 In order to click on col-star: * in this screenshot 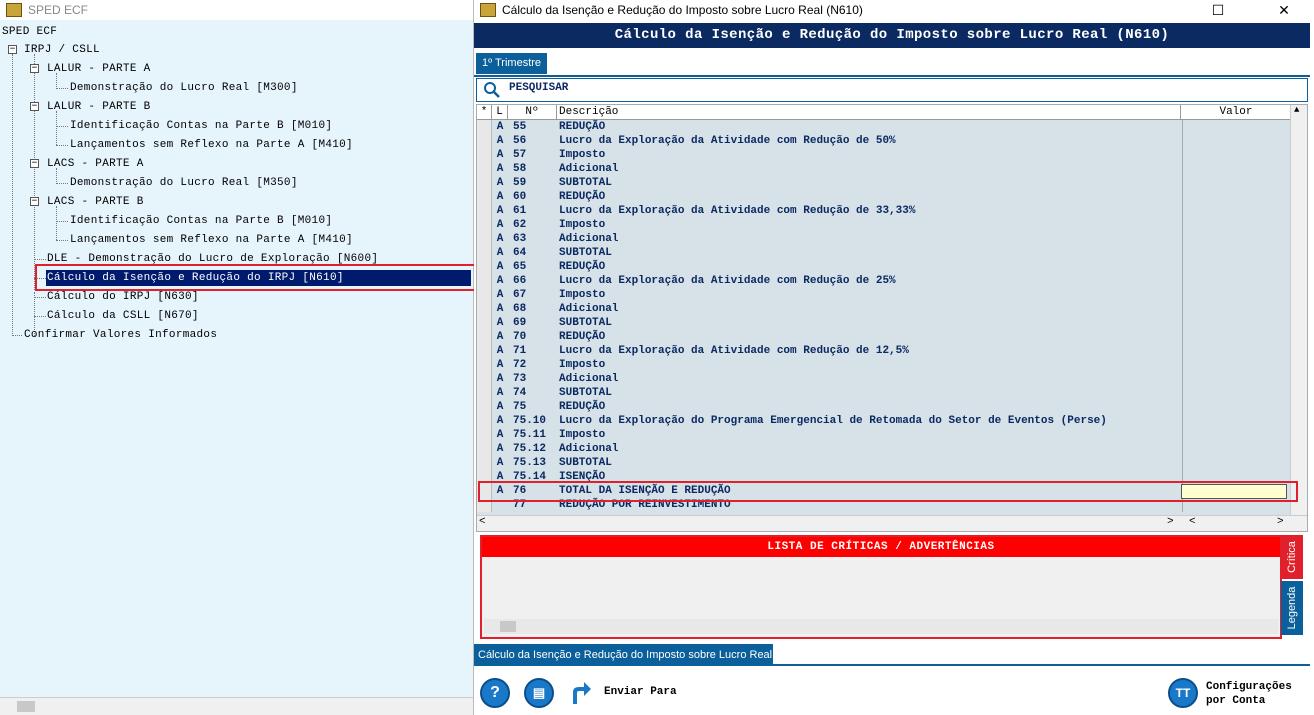, I will do `click(484, 112)`.